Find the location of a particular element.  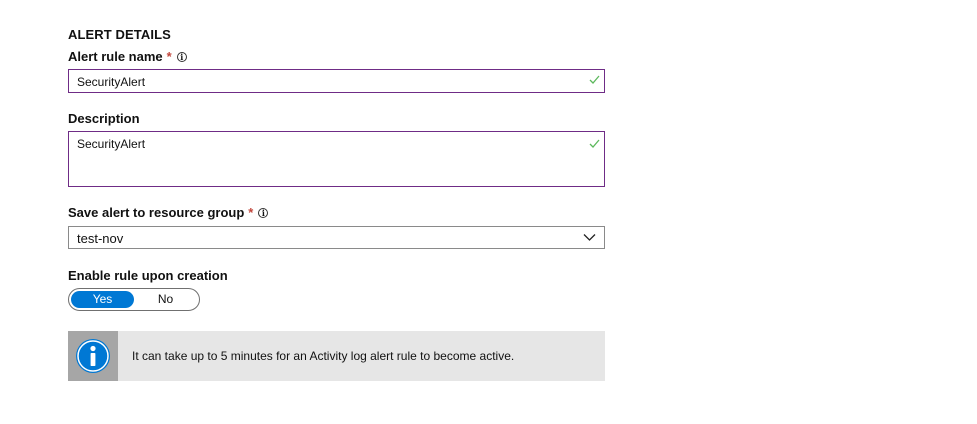

enable-rule-label-row: Enable rule upon creation is located at coordinates (148, 275).